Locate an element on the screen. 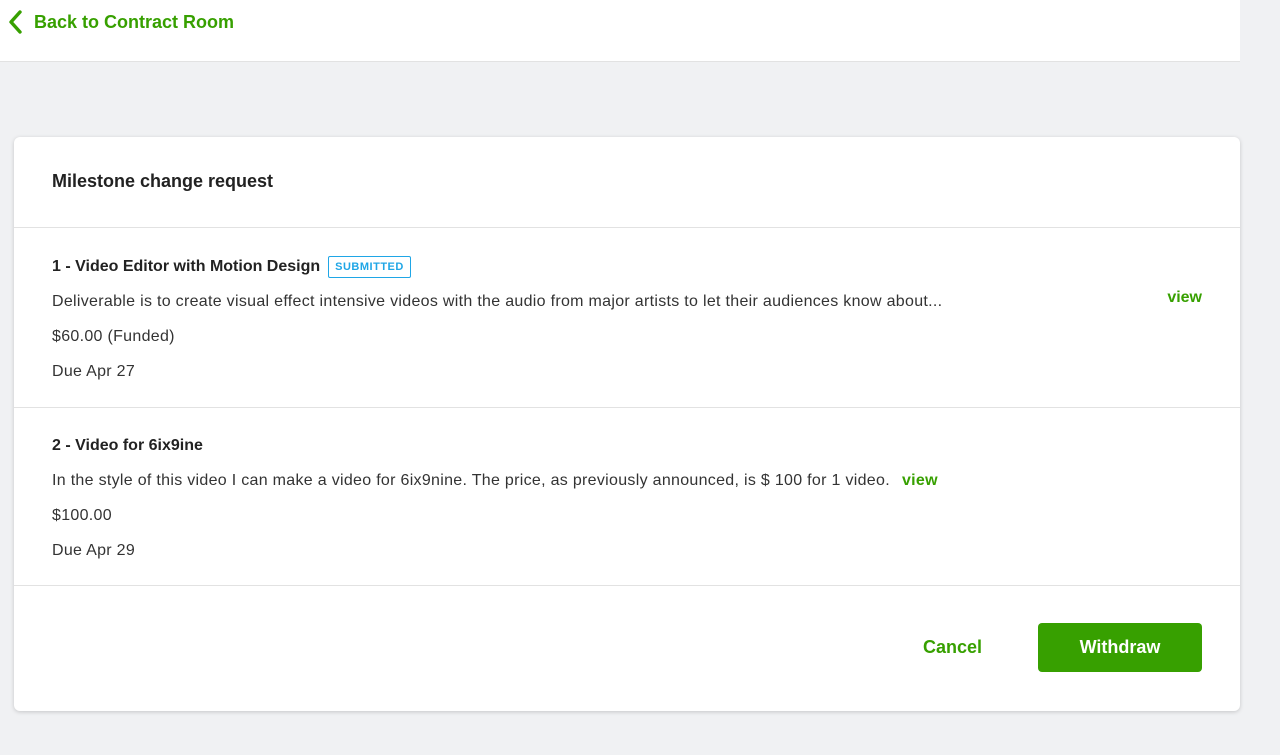  back-link-label: Back to Contract Room is located at coordinates (134, 21).